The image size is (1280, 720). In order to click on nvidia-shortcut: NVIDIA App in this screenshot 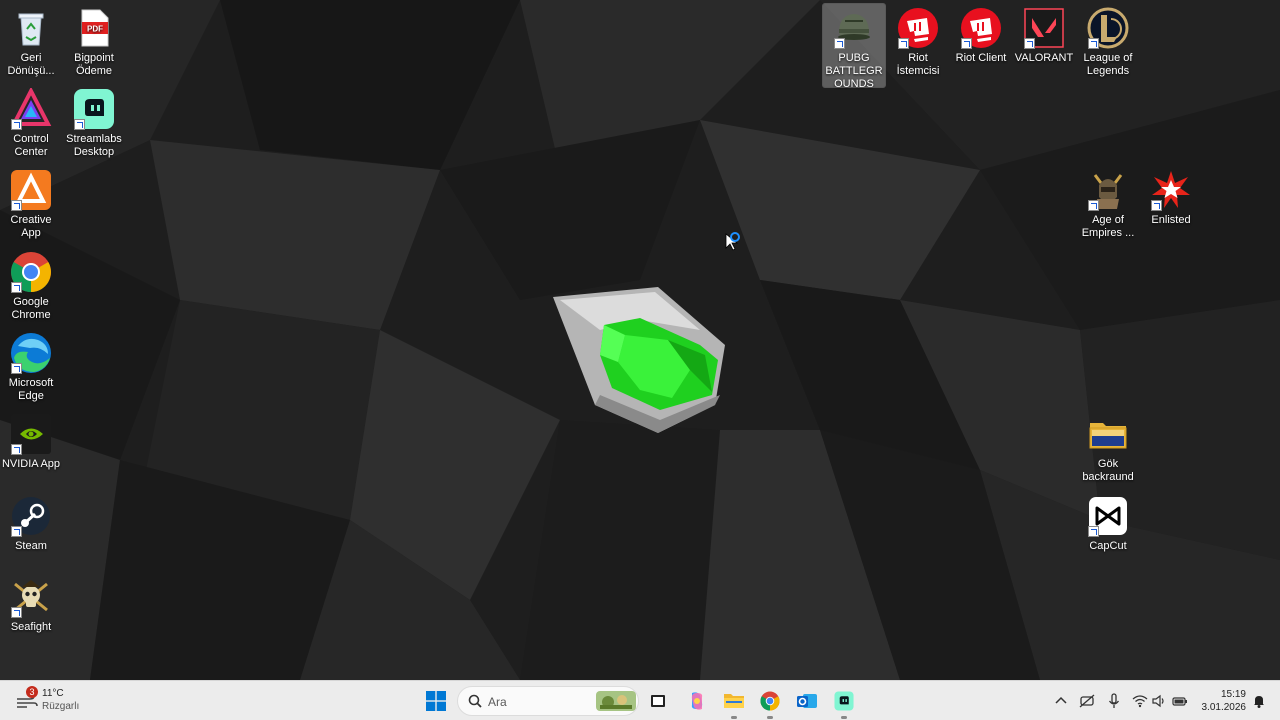, I will do `click(31, 440)`.